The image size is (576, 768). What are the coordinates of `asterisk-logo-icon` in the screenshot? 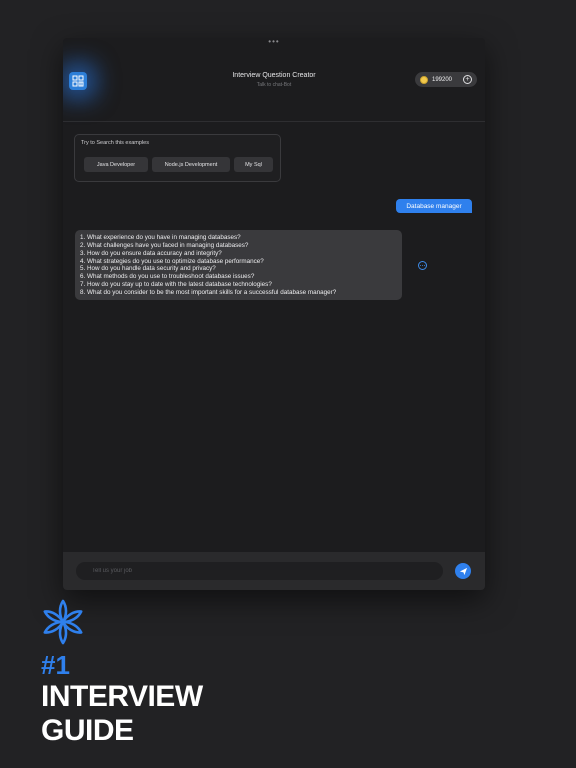 It's located at (63, 622).